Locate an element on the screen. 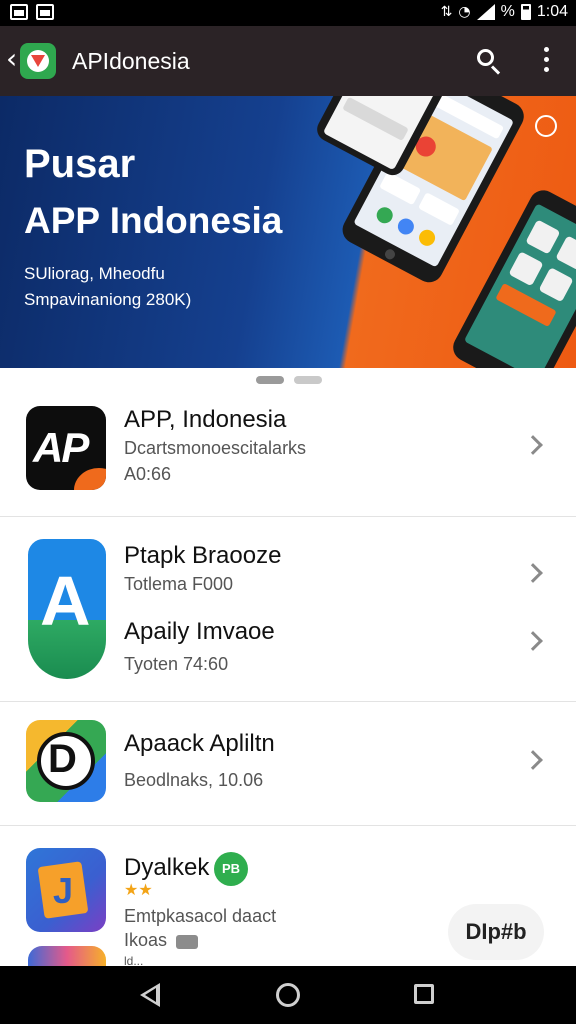 The width and height of the screenshot is (576, 1024). phones-illustration is located at coordinates (446, 232).